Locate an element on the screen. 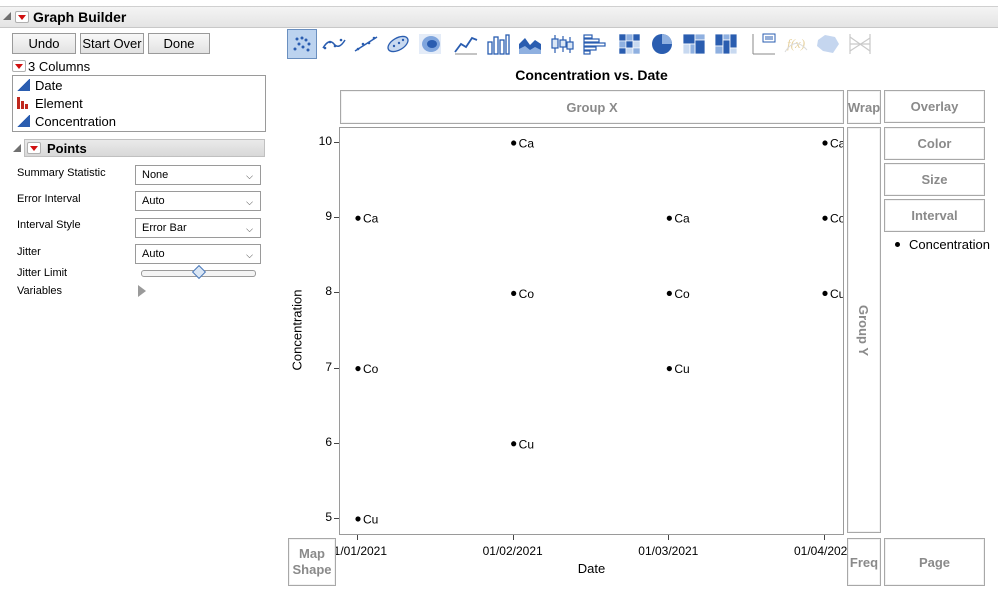 Image resolution: width=998 pixels, height=590 pixels. formula-element-icon: f(x) is located at coordinates (796, 44).